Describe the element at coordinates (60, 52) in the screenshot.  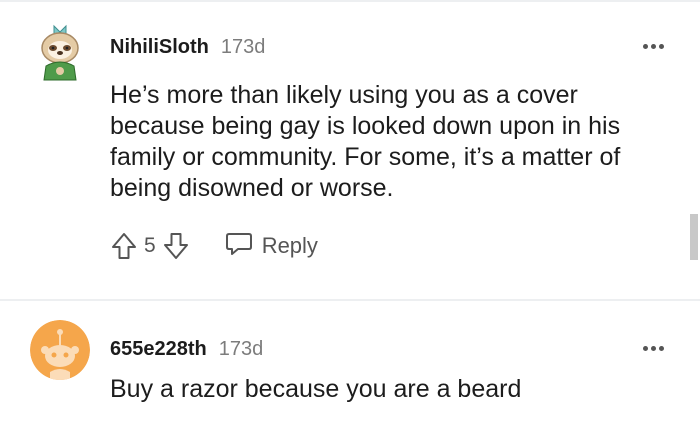
I see `sloth-avatar-icon` at that location.